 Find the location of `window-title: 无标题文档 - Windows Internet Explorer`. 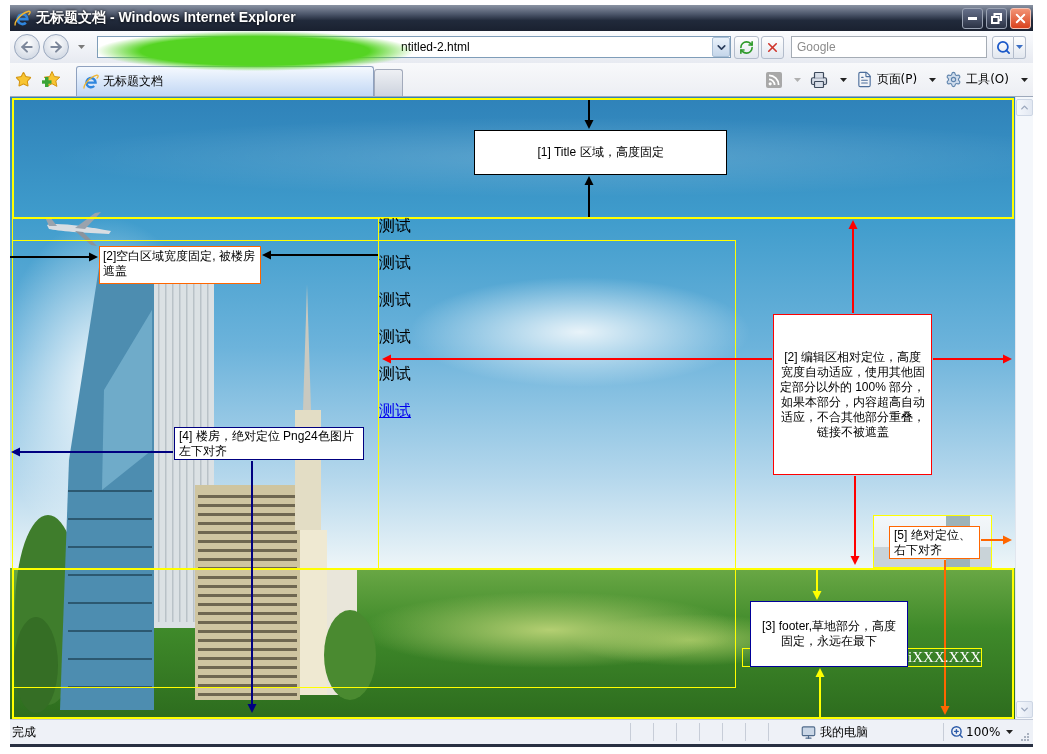

window-title: 无标题文档 - Windows Internet Explorer is located at coordinates (166, 18).